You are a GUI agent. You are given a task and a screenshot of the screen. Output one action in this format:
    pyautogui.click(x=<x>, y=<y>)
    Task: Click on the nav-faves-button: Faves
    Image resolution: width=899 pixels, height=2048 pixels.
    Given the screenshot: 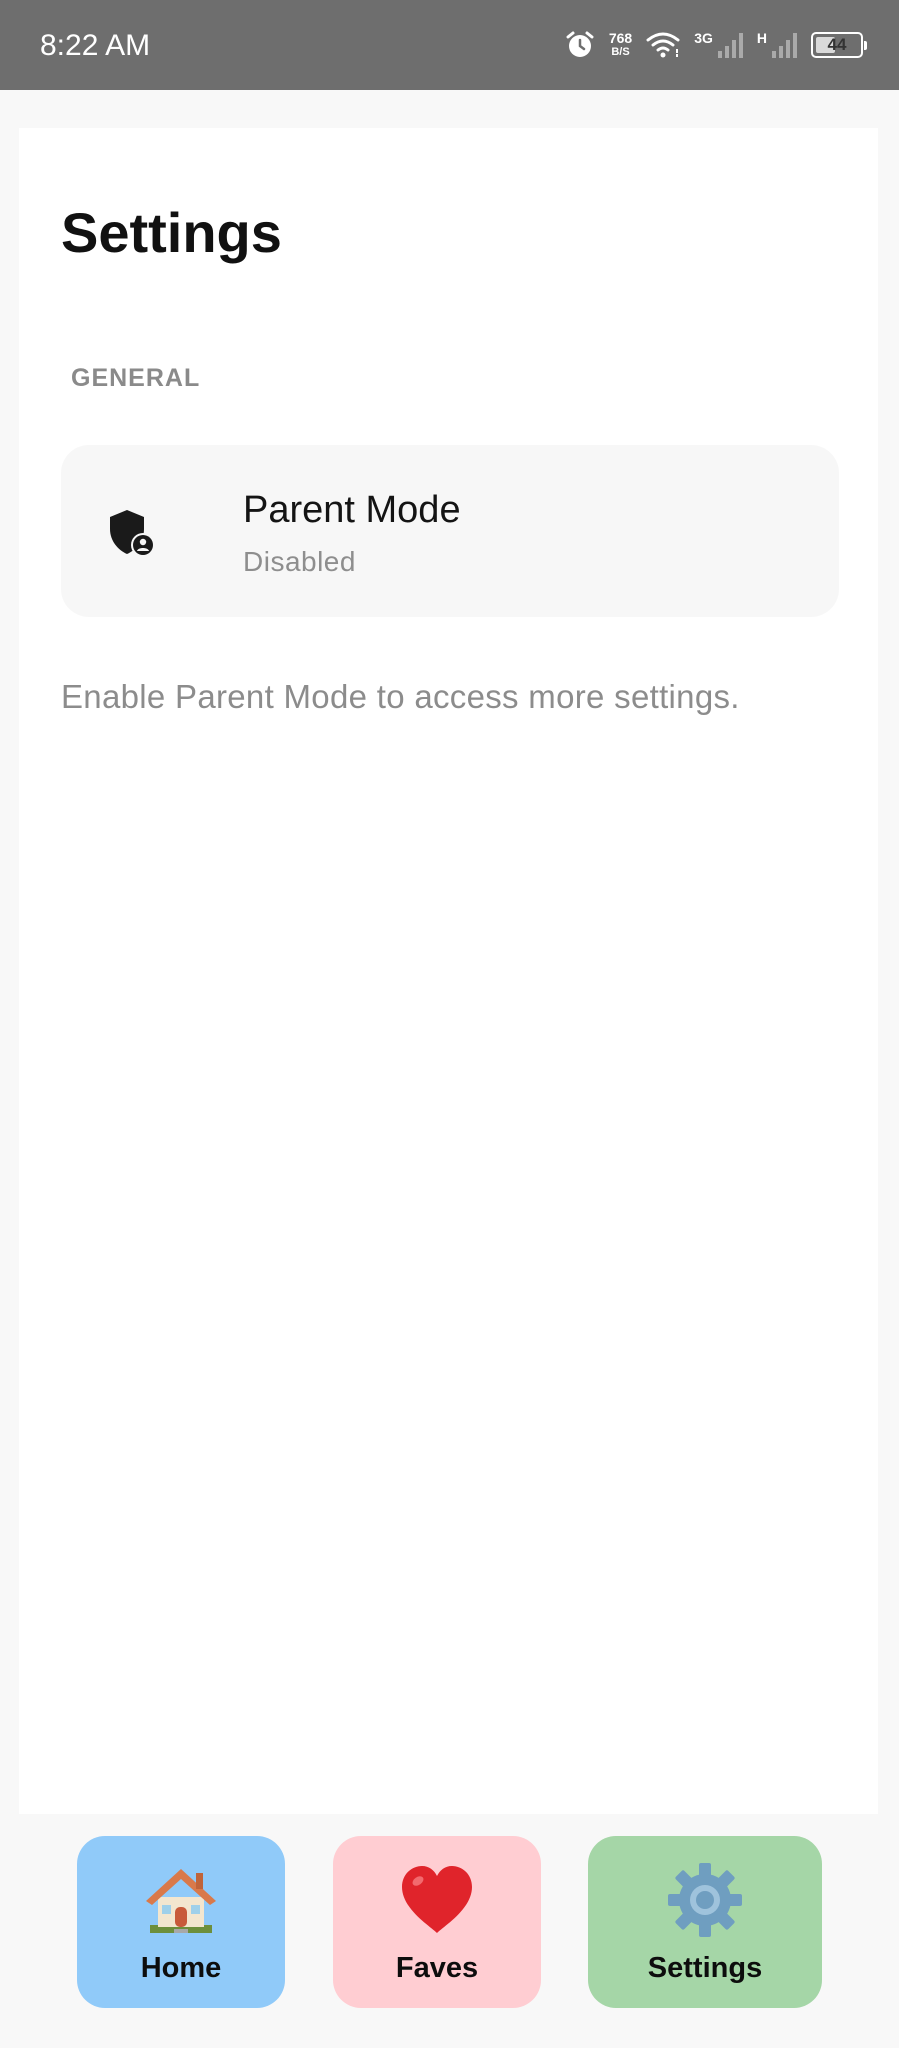 What is the action you would take?
    pyautogui.click(x=437, y=1922)
    